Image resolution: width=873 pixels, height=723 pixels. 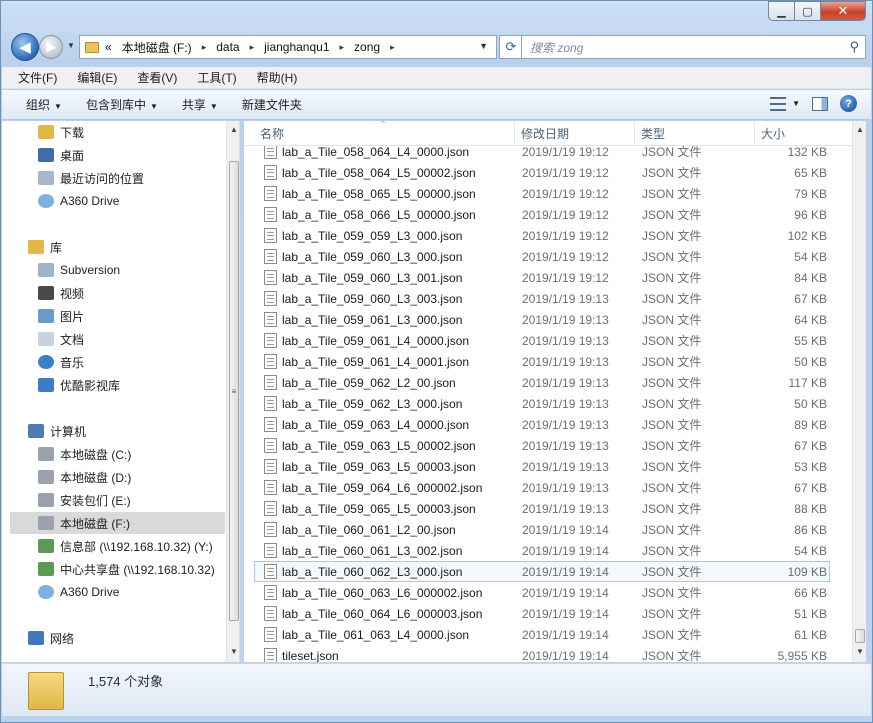 What do you see at coordinates (843, 11) in the screenshot?
I see `close-button: ✕` at bounding box center [843, 11].